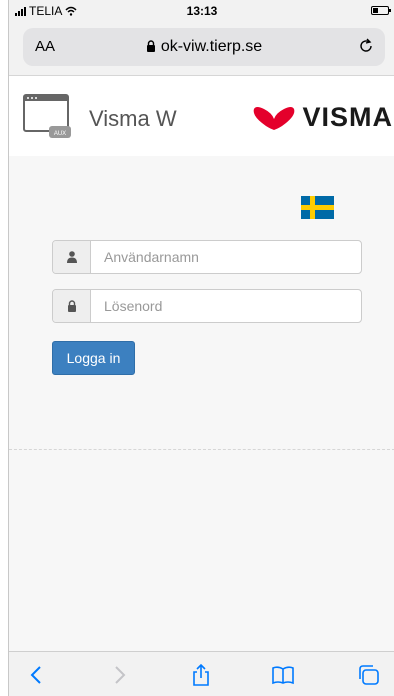 The width and height of the screenshot is (394, 696). What do you see at coordinates (119, 675) in the screenshot?
I see `forward-icon` at bounding box center [119, 675].